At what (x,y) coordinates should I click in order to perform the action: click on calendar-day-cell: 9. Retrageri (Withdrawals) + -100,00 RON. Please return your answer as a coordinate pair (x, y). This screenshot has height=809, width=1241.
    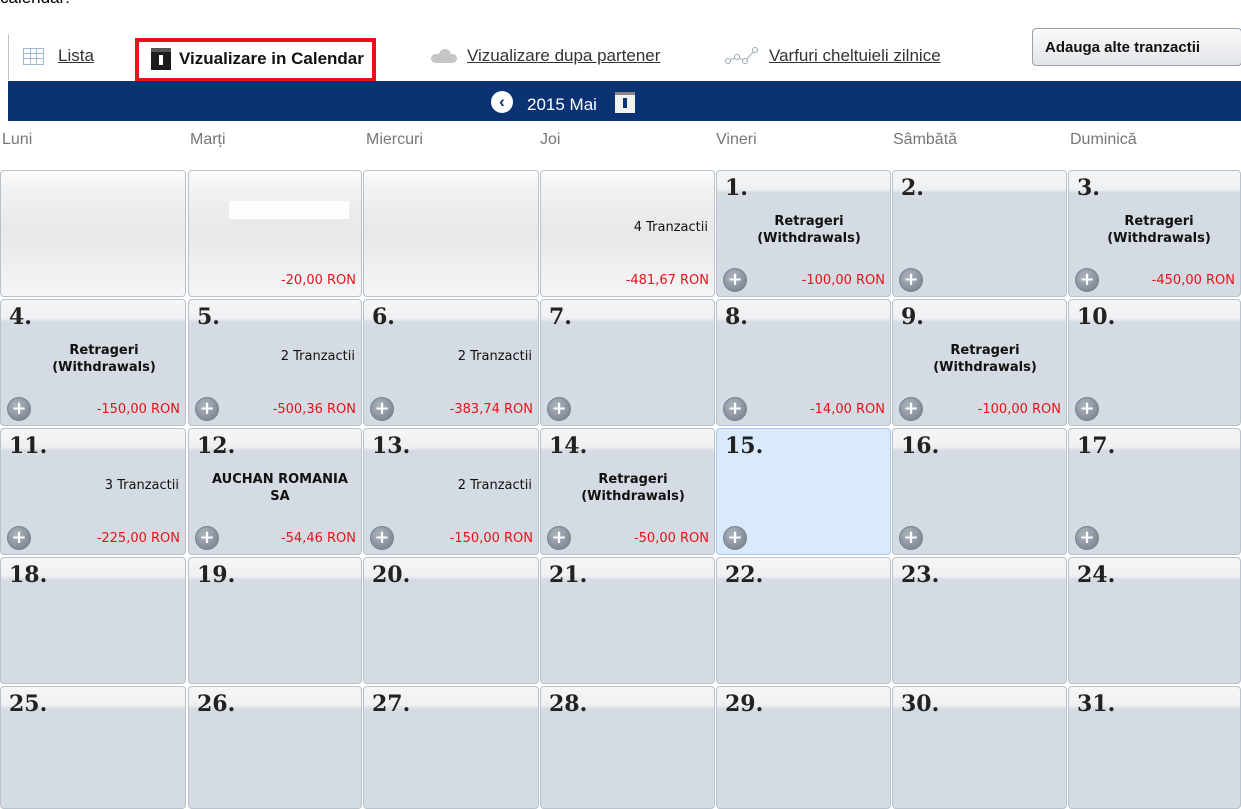
    Looking at the image, I should click on (979, 362).